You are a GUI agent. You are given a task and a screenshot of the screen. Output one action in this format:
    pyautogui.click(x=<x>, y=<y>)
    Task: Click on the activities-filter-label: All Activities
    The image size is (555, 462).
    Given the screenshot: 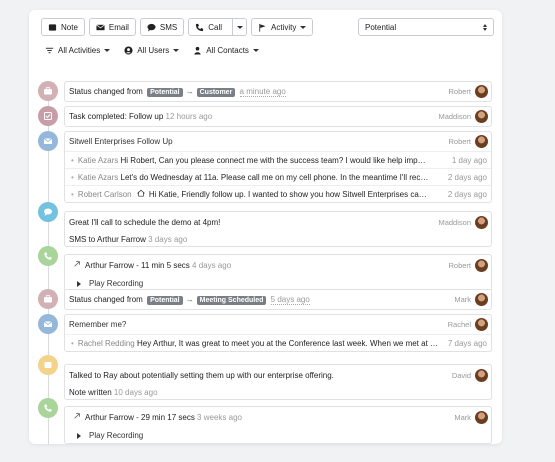 What is the action you would take?
    pyautogui.click(x=79, y=50)
    